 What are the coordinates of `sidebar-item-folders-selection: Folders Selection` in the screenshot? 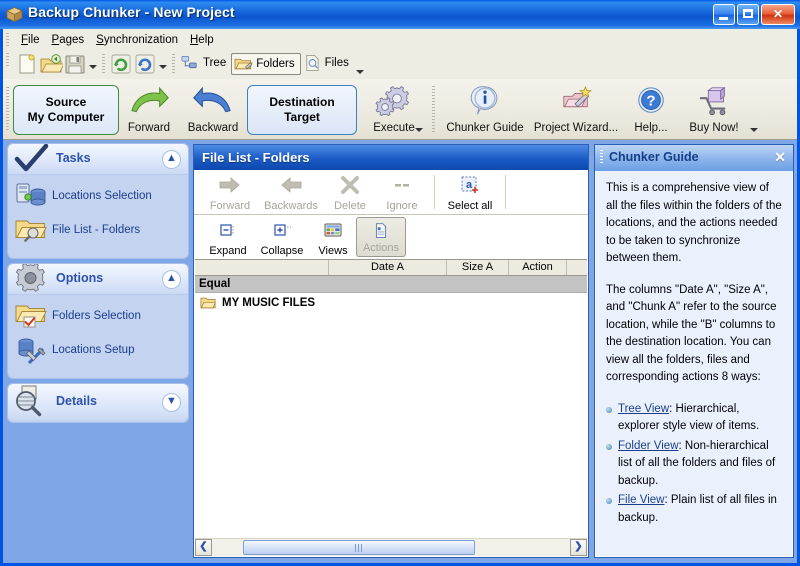 It's located at (98, 316).